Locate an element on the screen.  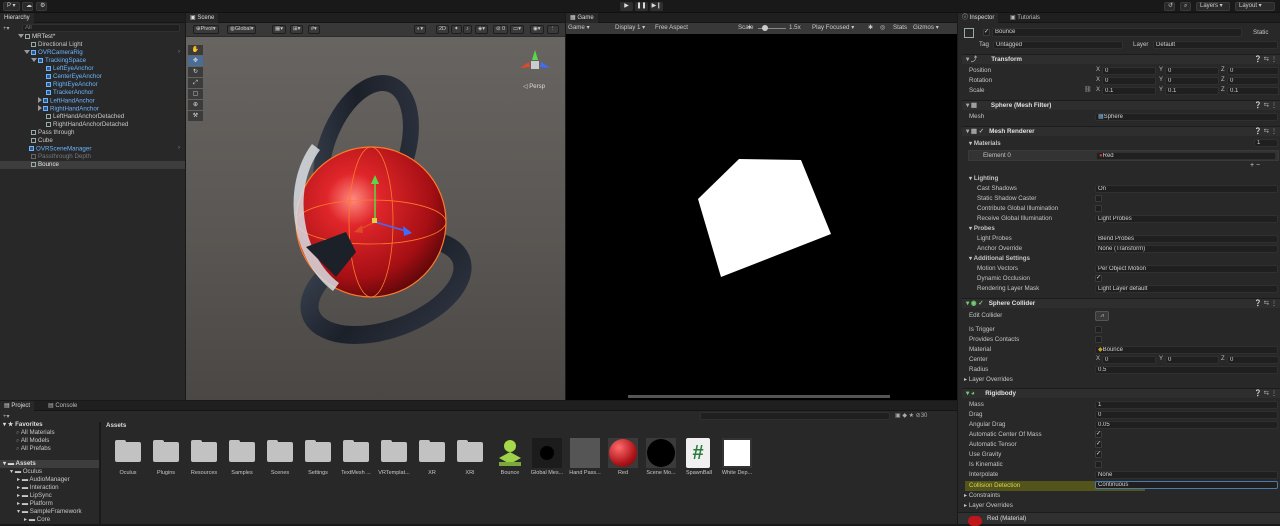
tab-inspector: ⓘ Inspector is located at coordinates (978, 18).